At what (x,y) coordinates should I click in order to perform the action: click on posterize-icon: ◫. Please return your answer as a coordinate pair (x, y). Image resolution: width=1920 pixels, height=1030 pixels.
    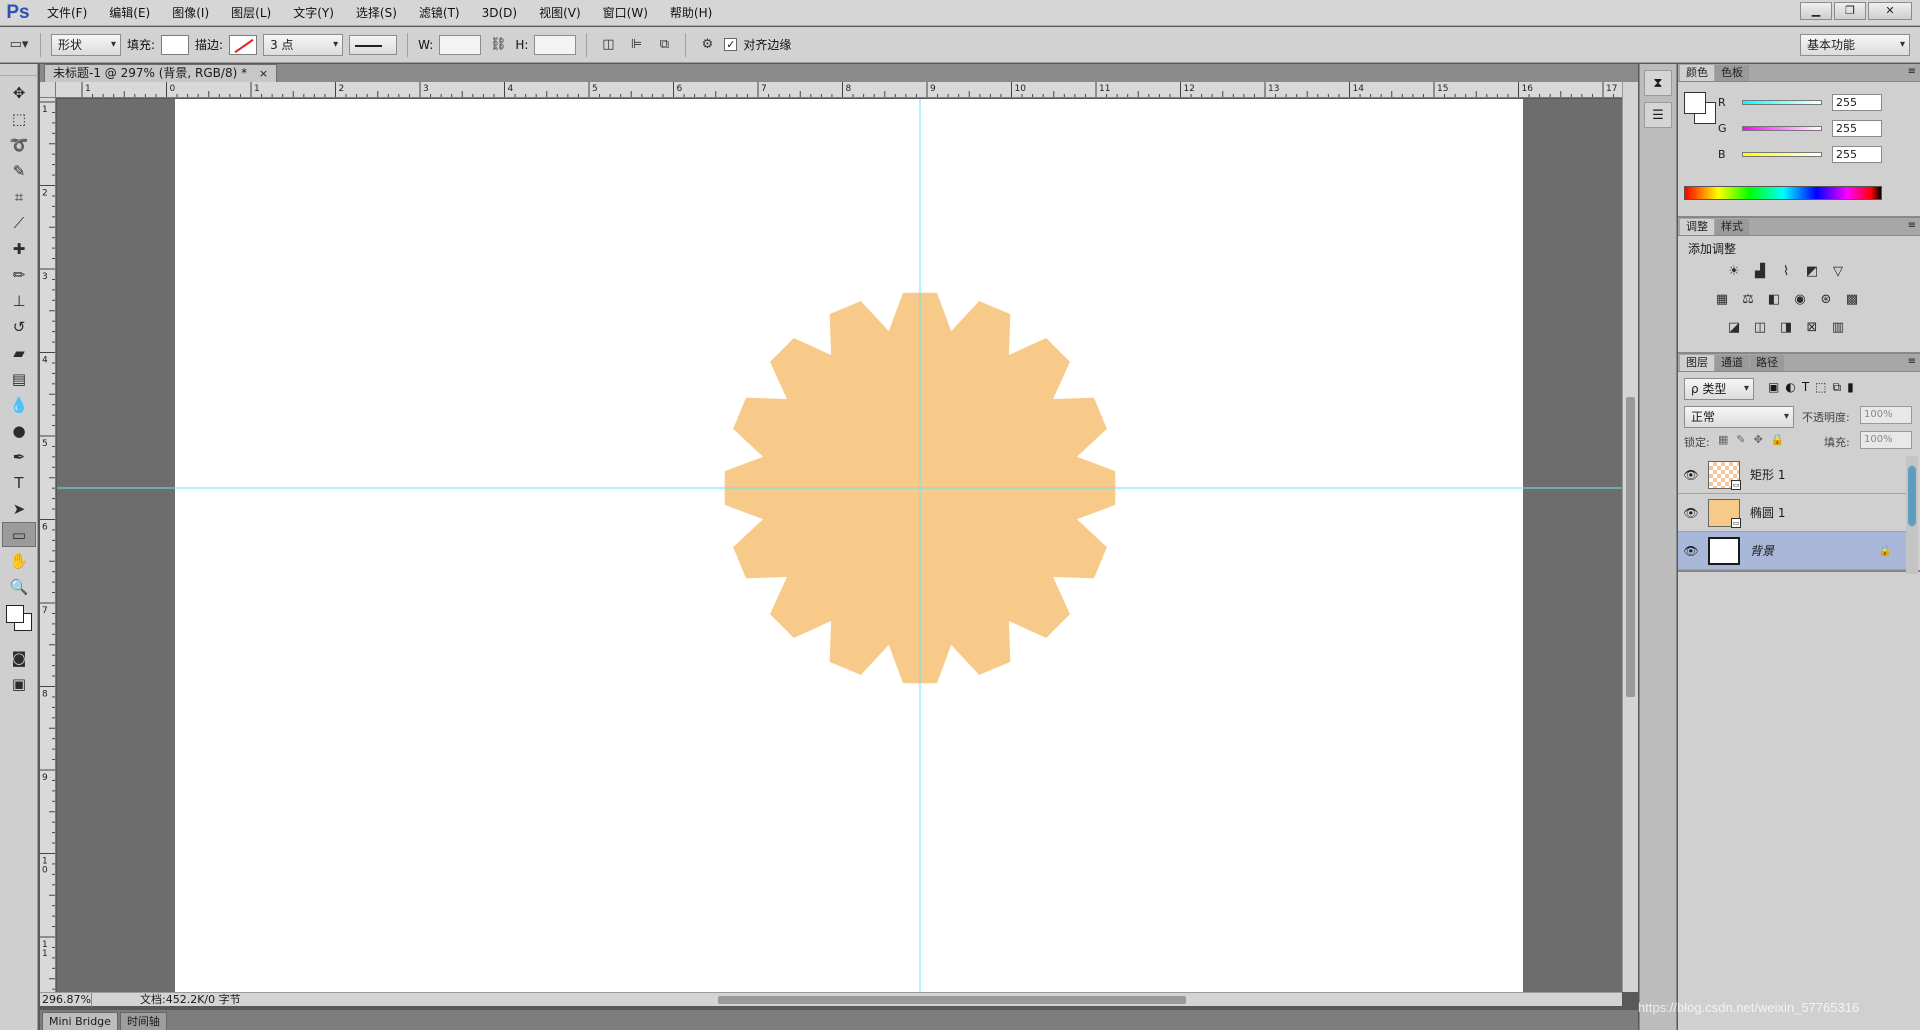
    Looking at the image, I should click on (1760, 327).